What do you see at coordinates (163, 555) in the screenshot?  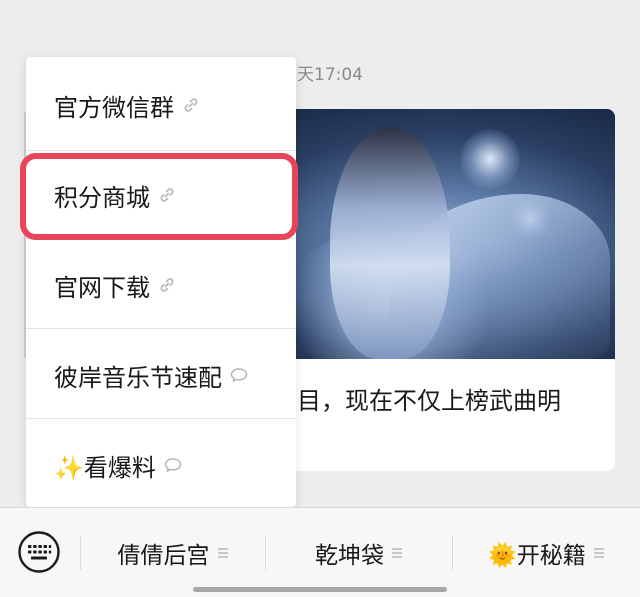 I see `bottom-menu-label: 倩倩后宫` at bounding box center [163, 555].